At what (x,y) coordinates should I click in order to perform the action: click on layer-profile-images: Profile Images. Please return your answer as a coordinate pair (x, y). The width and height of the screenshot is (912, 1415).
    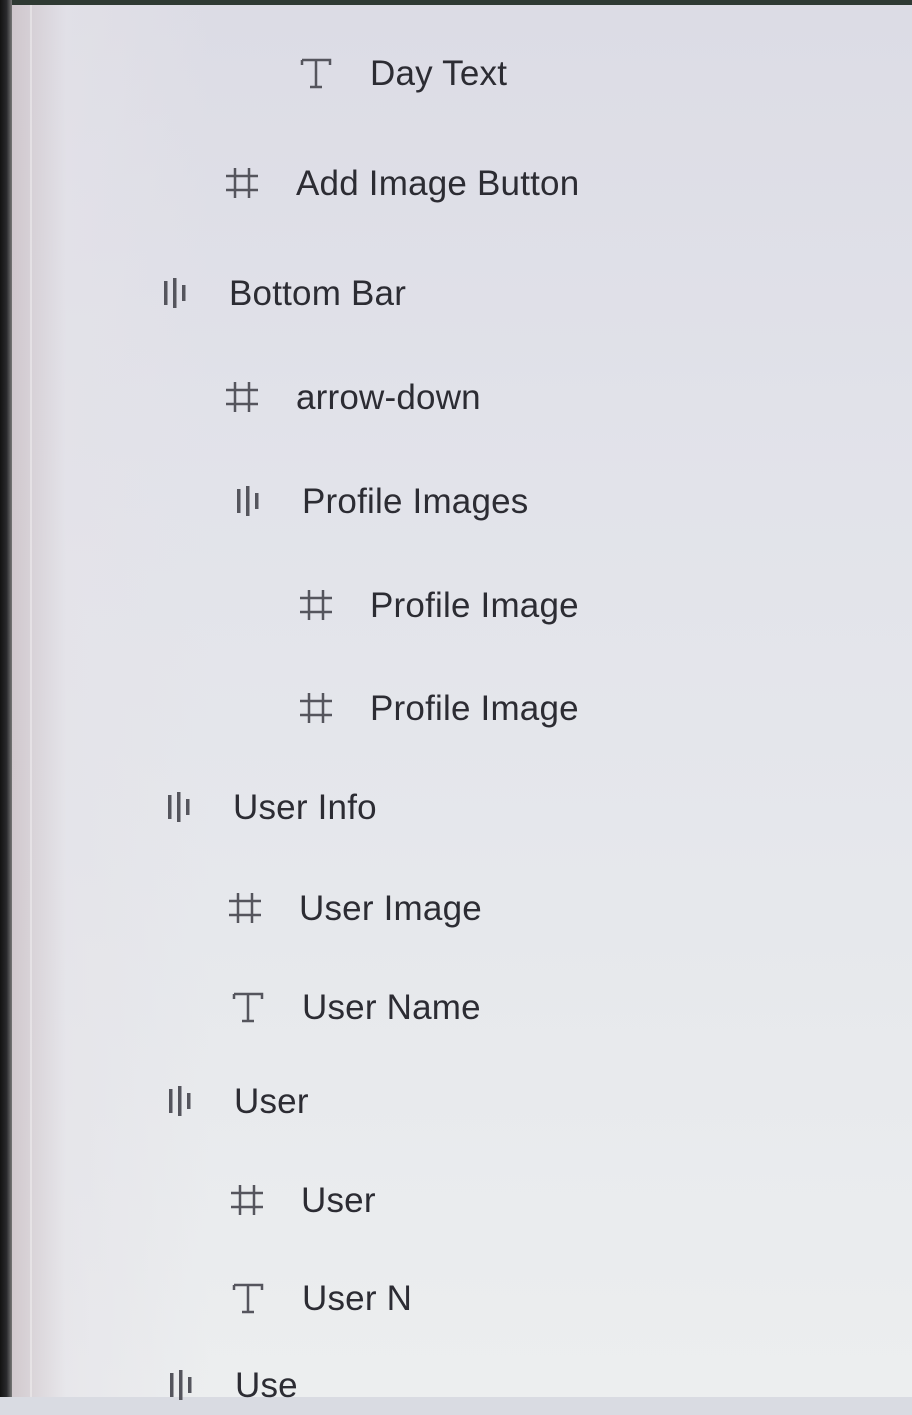
    Looking at the image, I should click on (379, 501).